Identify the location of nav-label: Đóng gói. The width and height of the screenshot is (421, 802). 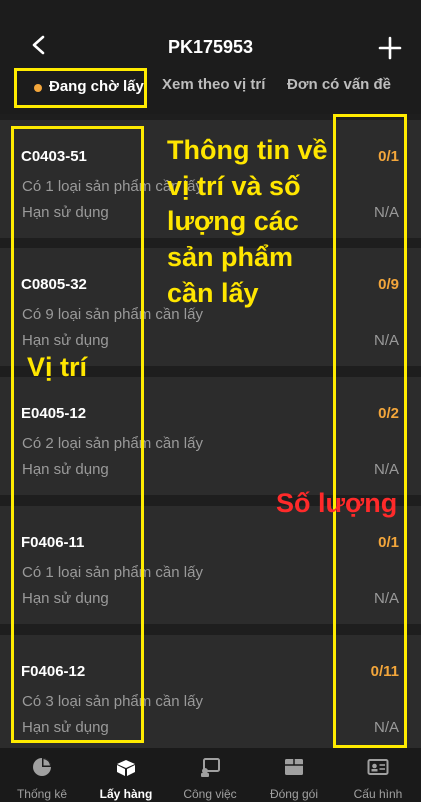
(294, 794).